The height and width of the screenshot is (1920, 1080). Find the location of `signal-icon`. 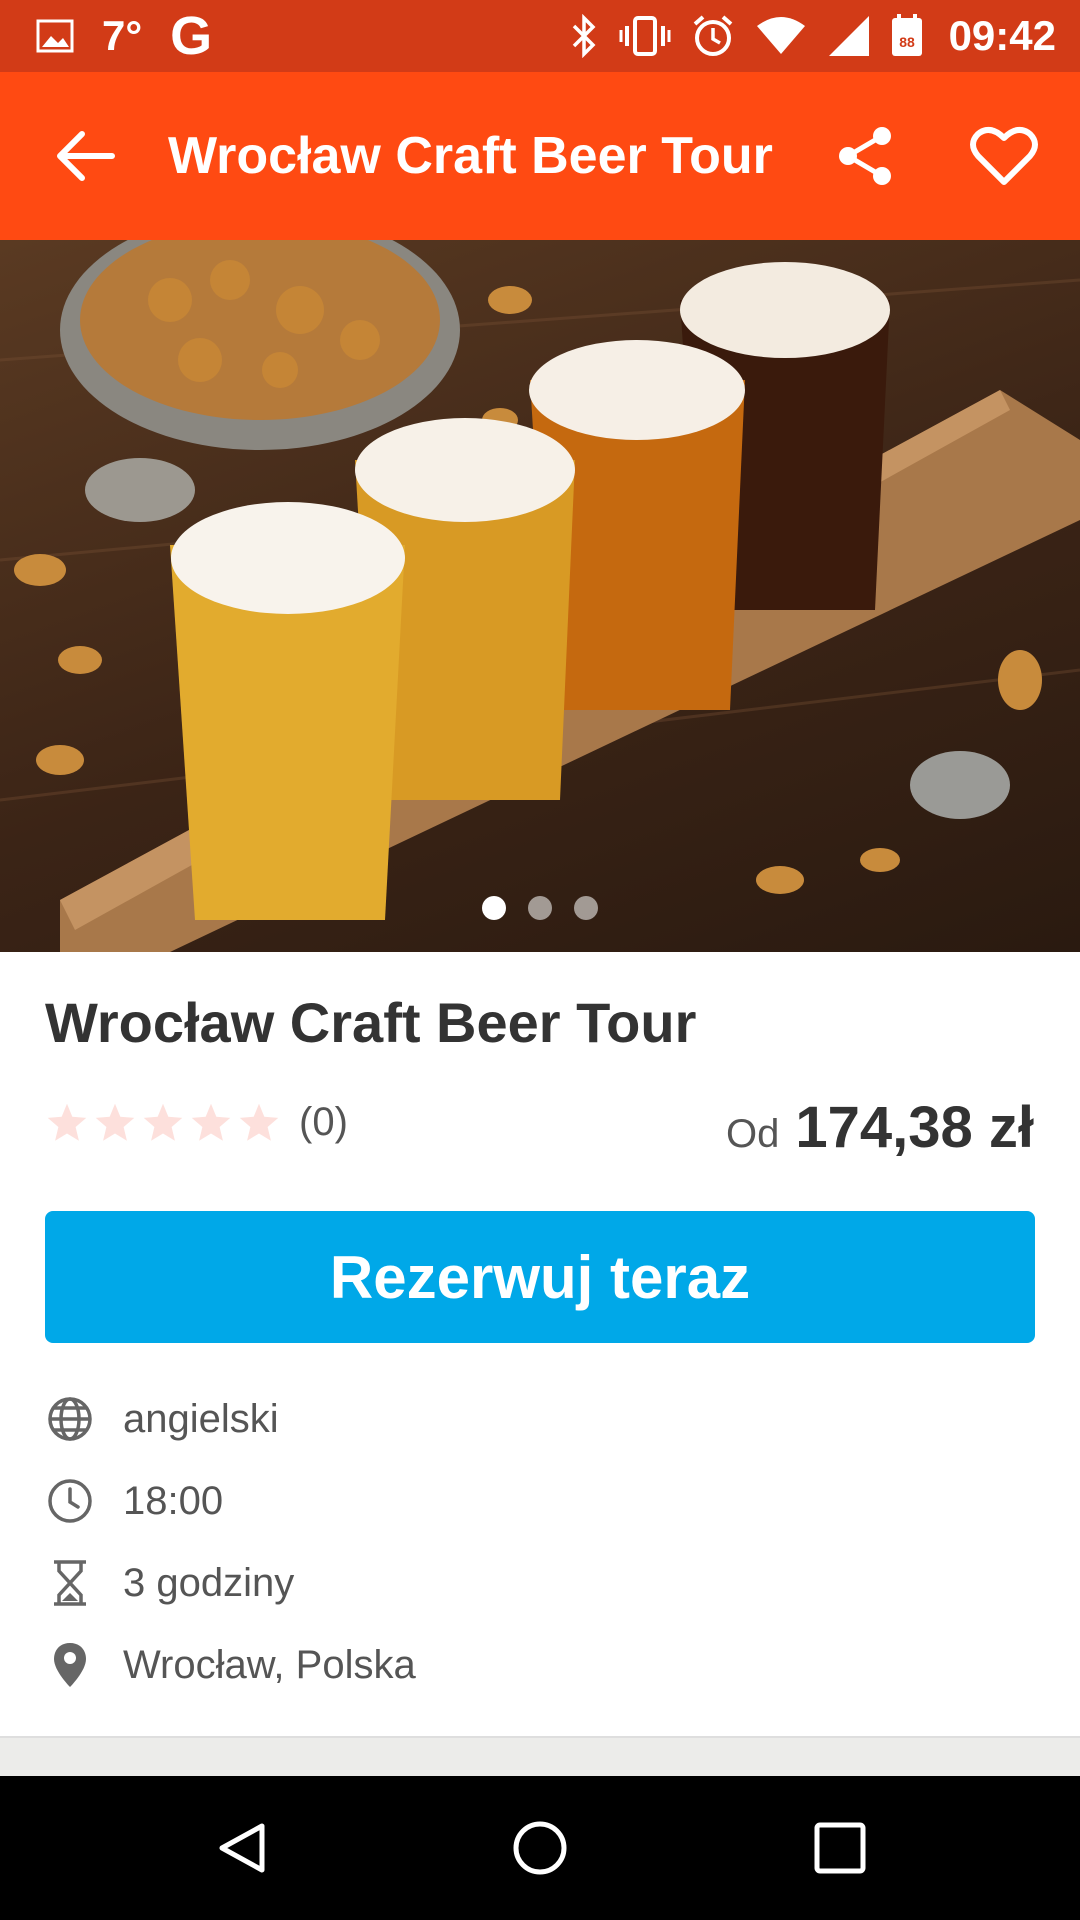

signal-icon is located at coordinates (849, 36).